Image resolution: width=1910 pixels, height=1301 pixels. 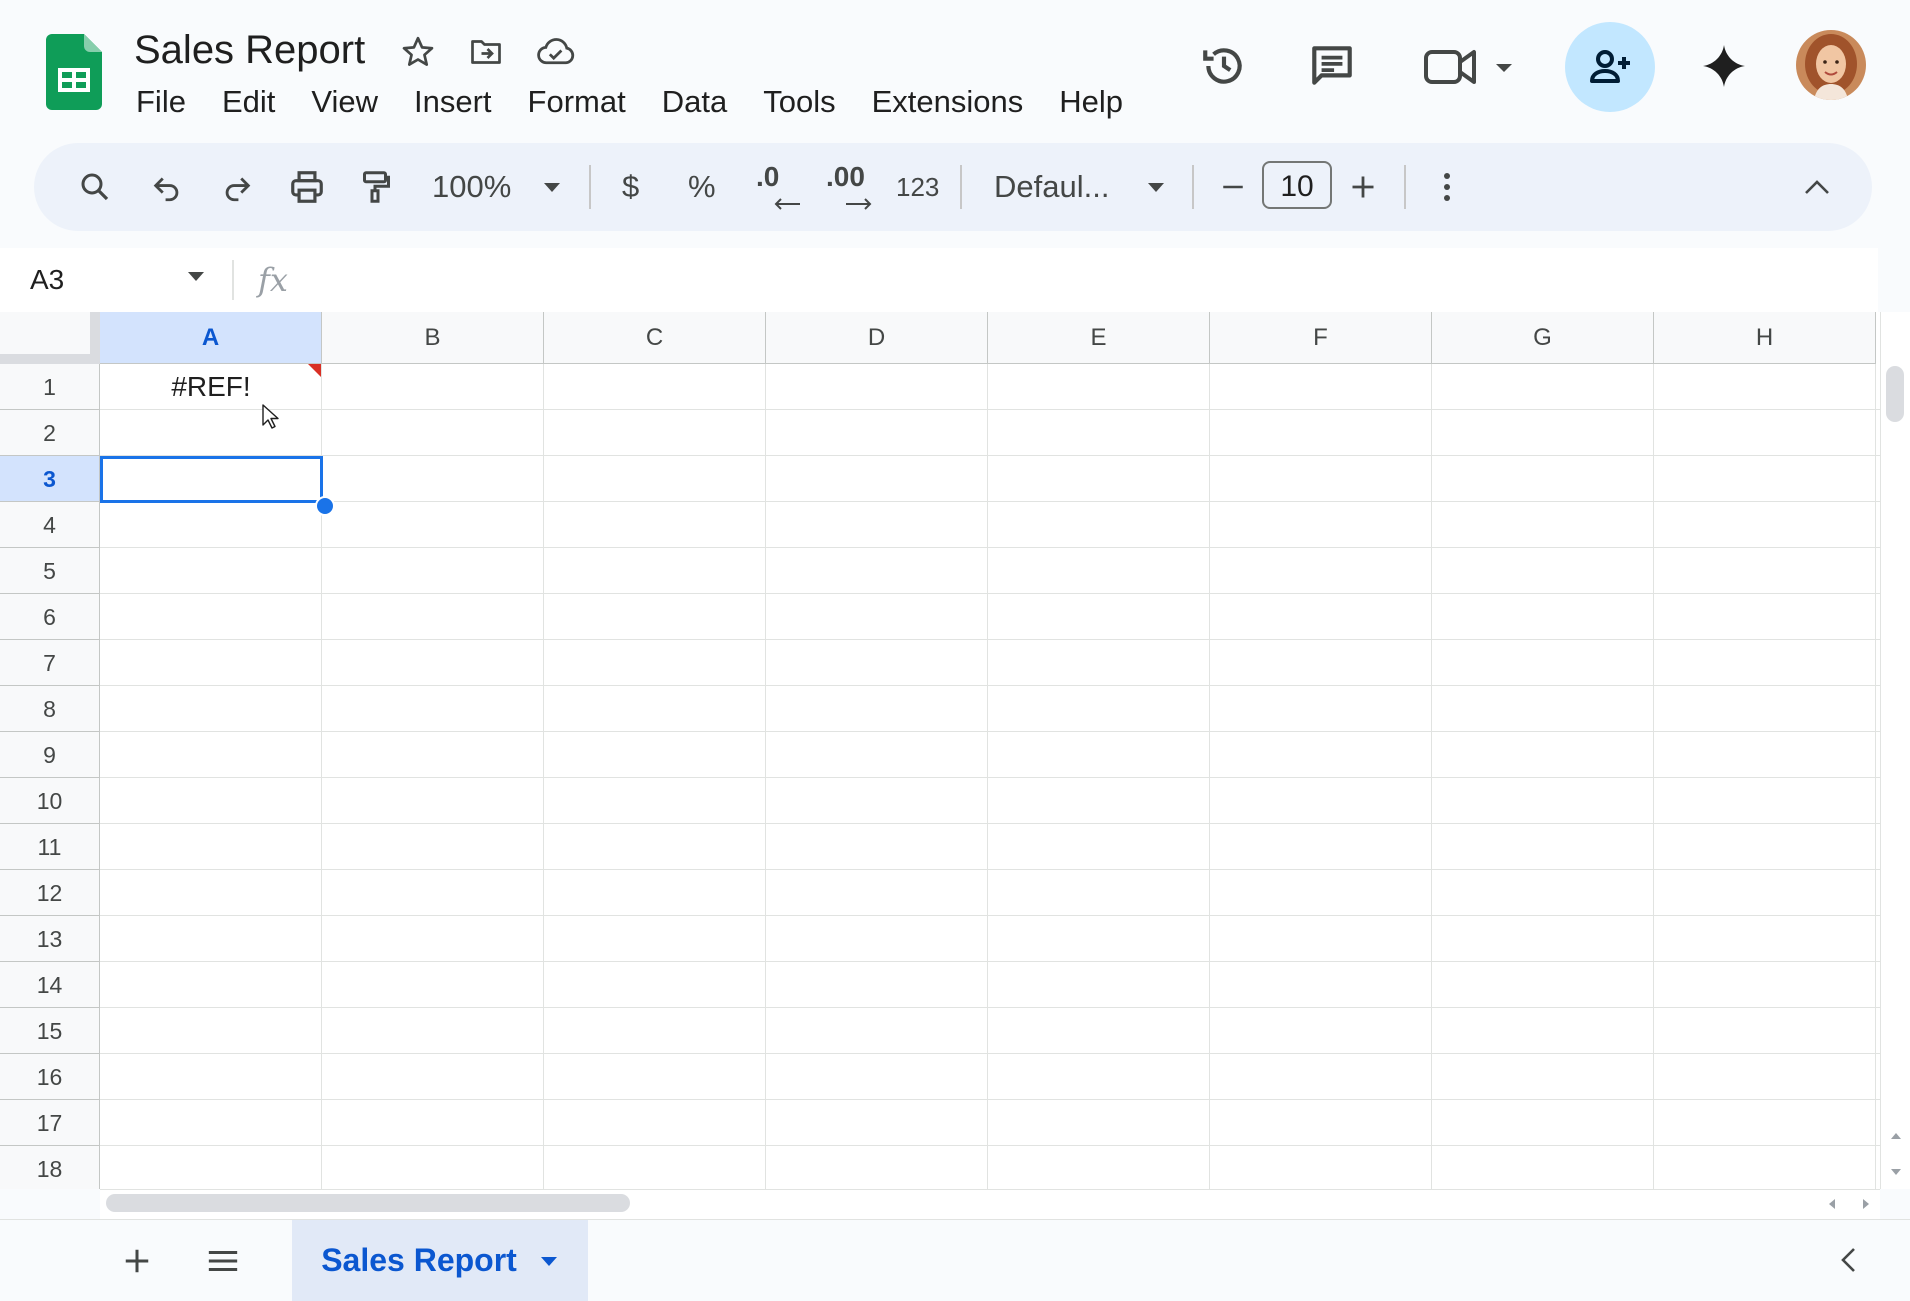 What do you see at coordinates (955, 1260) in the screenshot?
I see `sheet-bar: Sales Report` at bounding box center [955, 1260].